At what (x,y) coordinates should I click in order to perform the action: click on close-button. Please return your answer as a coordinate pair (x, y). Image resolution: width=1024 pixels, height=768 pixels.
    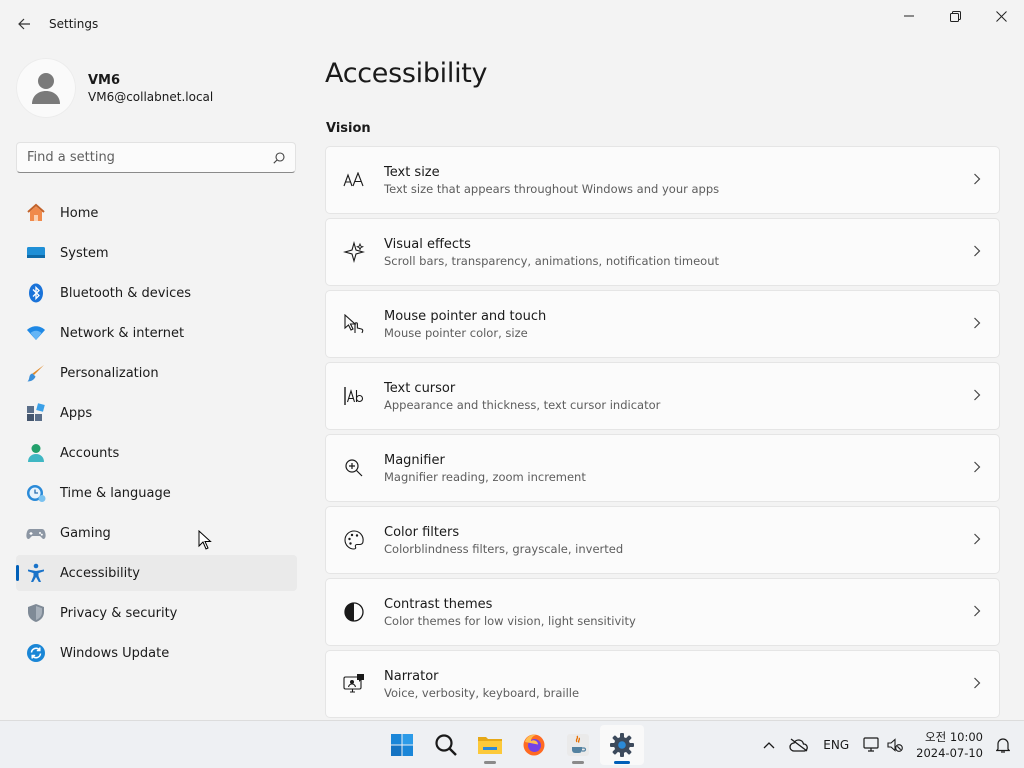
    Looking at the image, I should click on (1001, 16).